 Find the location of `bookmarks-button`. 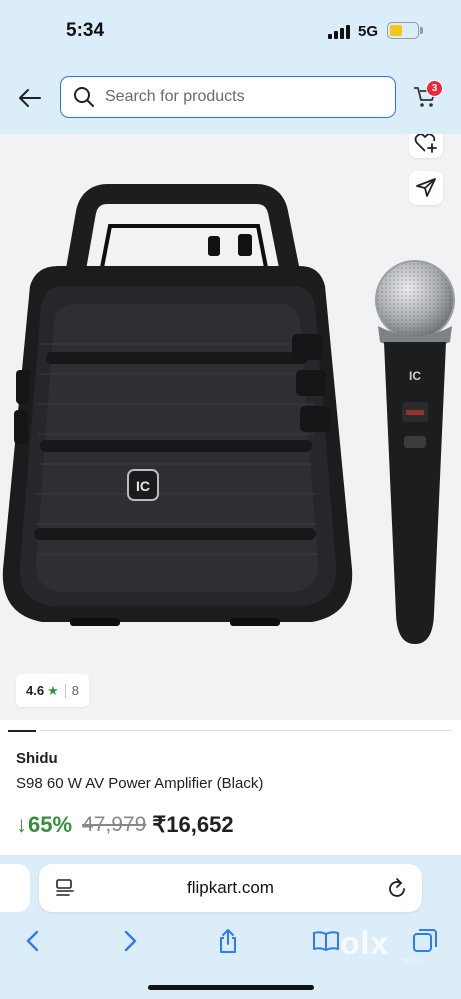

bookmarks-button is located at coordinates (326, 941).